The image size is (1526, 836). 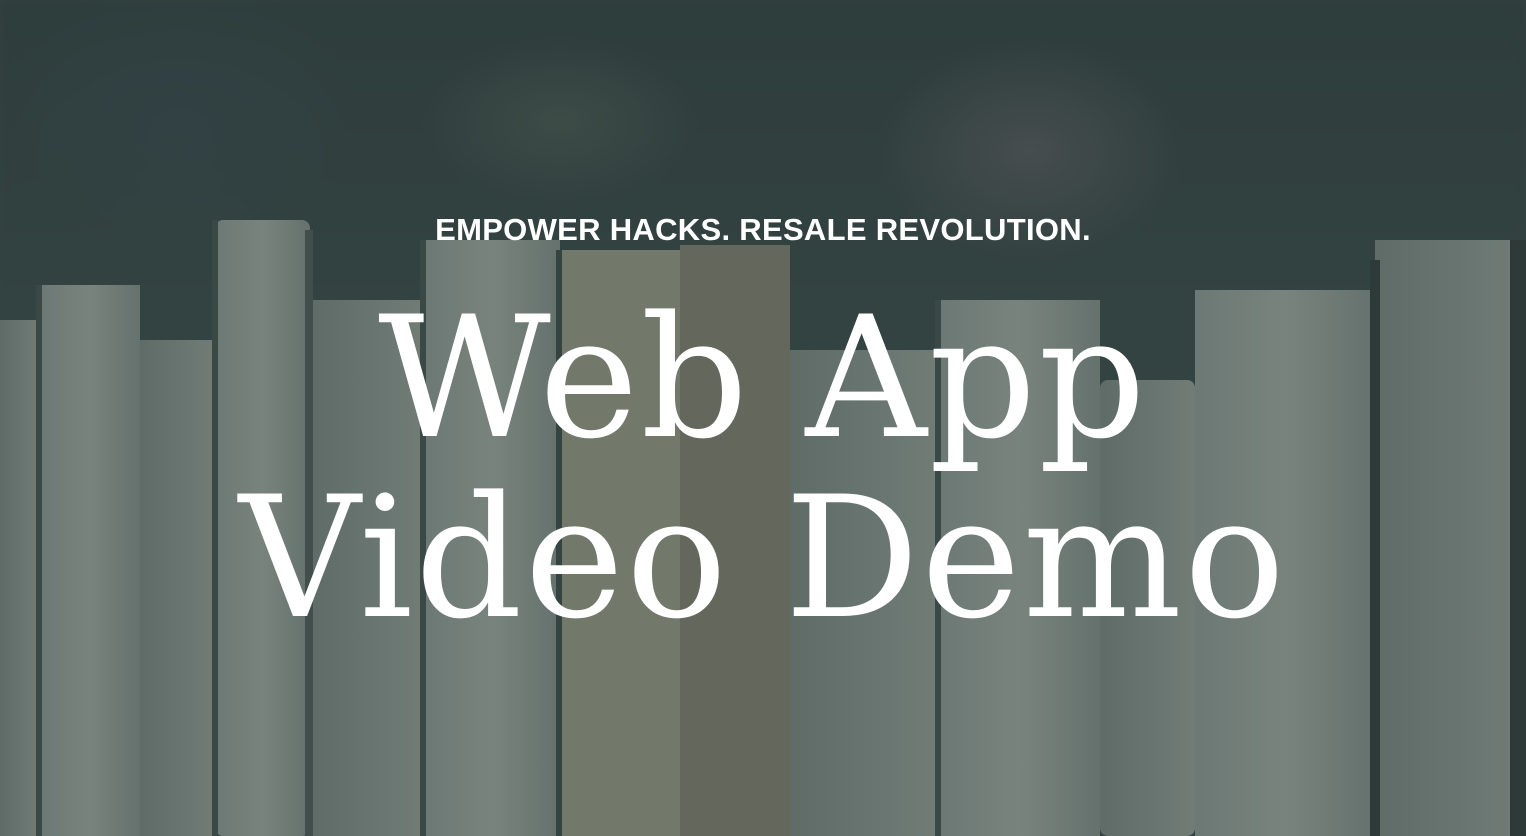 I want to click on hero-tagline: EMPOWER HACKS. RESALE REVOLUTION., so click(x=763, y=229).